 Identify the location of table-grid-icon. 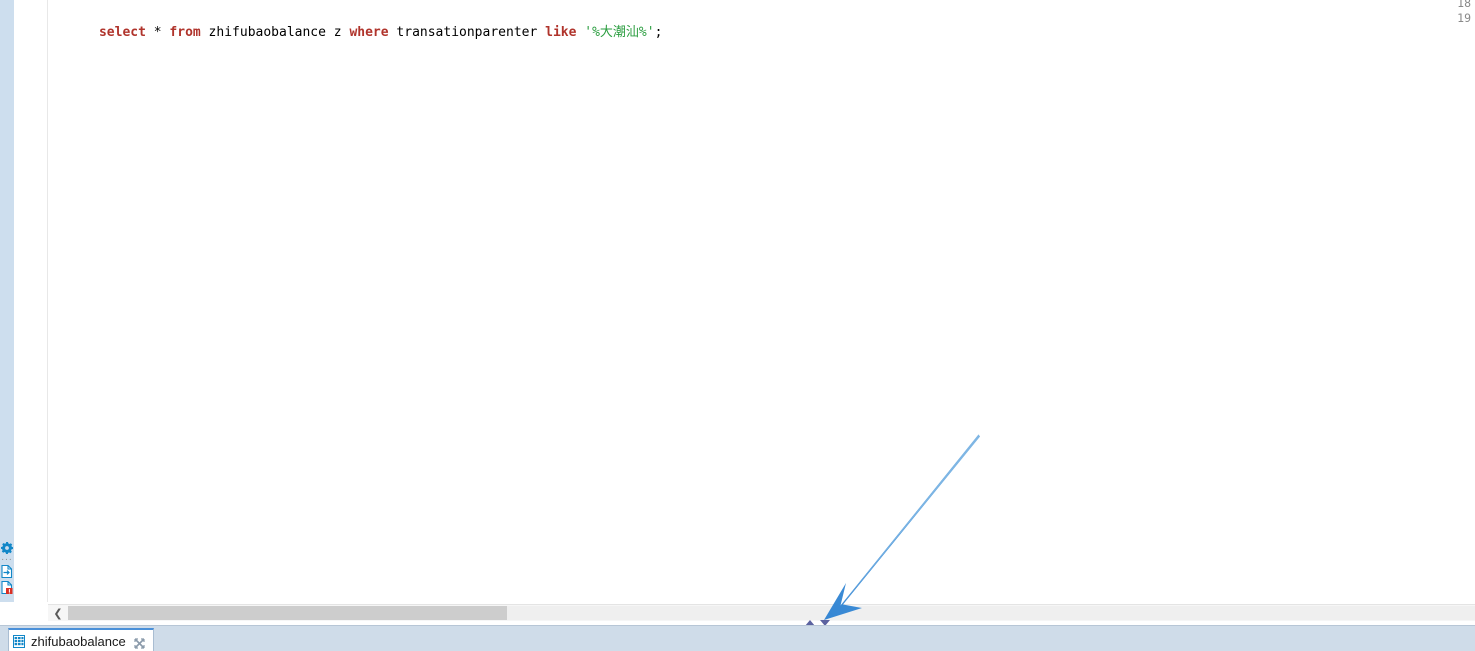
(19, 641).